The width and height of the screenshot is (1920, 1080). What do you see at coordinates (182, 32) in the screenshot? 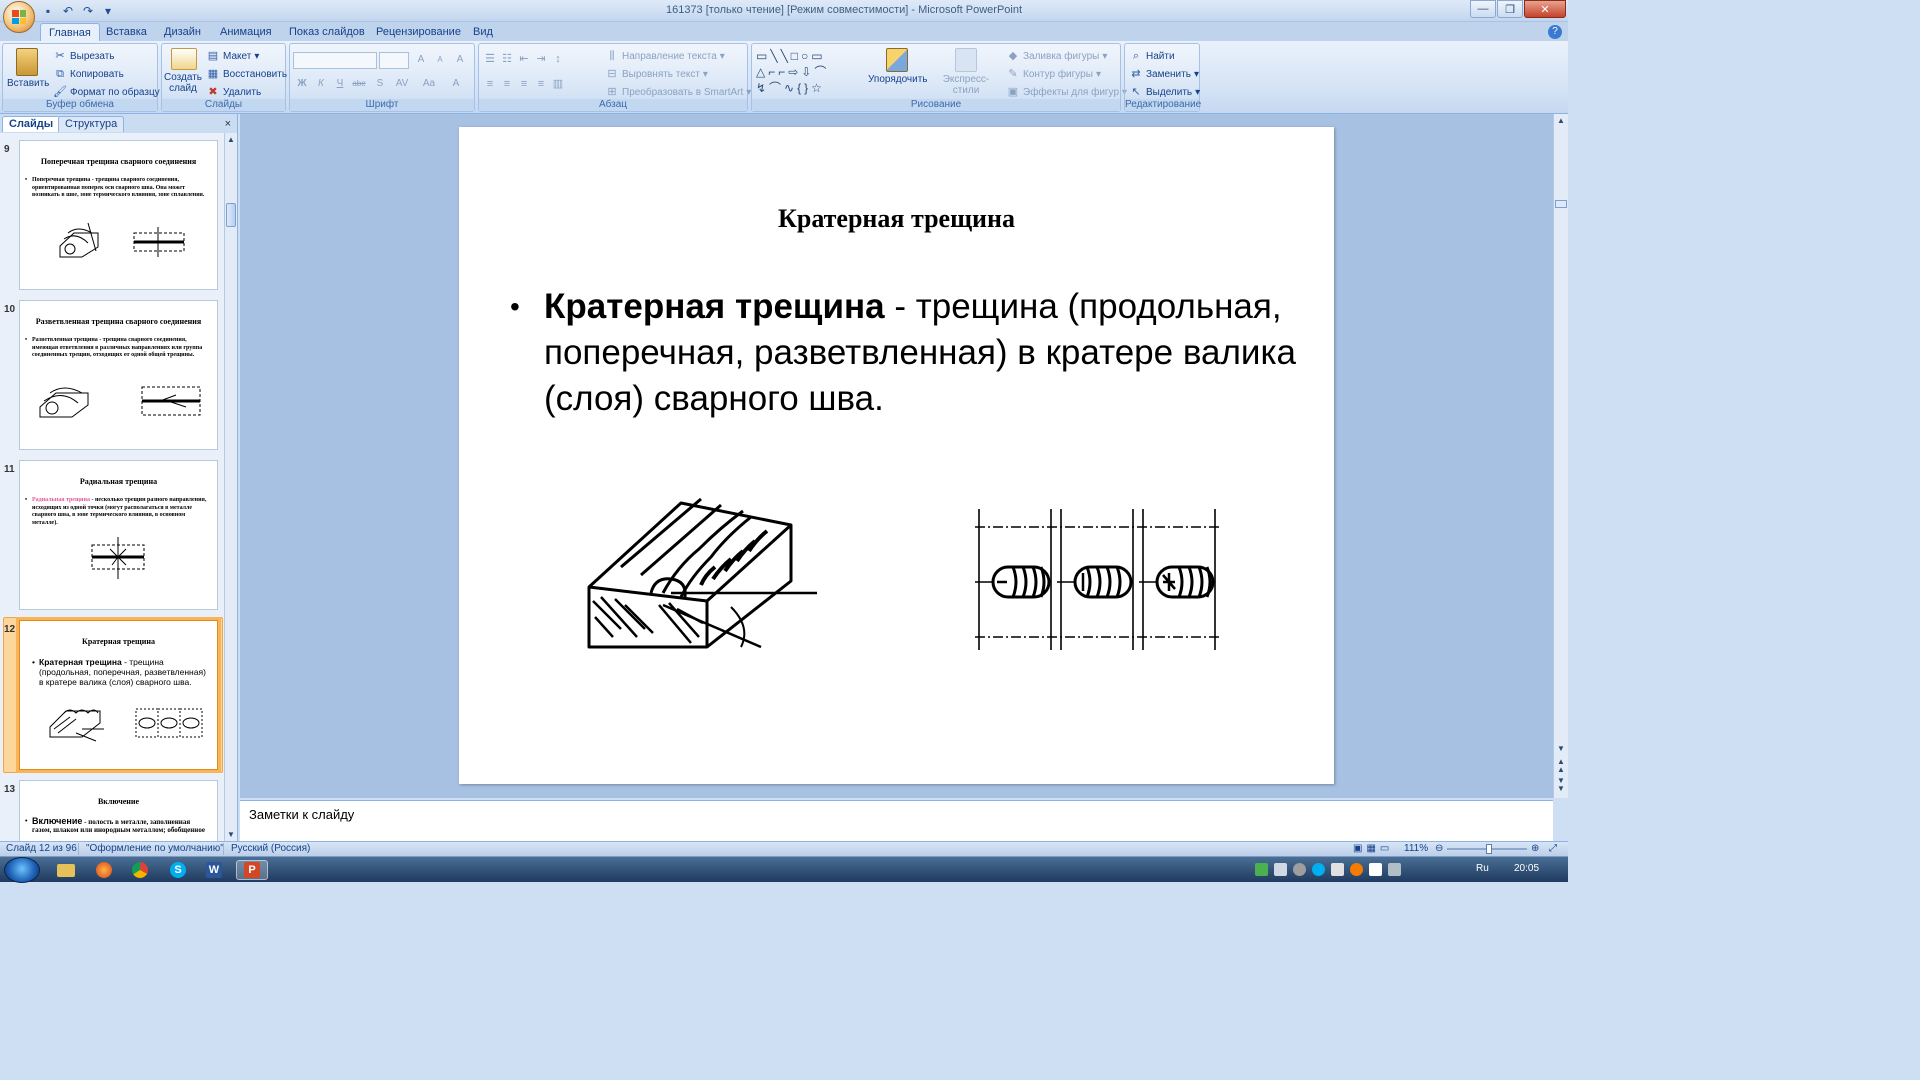
I see `tab-design: Дизайн` at bounding box center [182, 32].